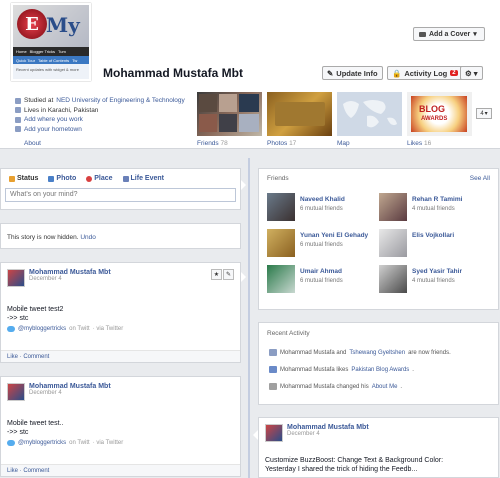  What do you see at coordinates (216, 274) in the screenshot?
I see `star-icon: ★` at bounding box center [216, 274].